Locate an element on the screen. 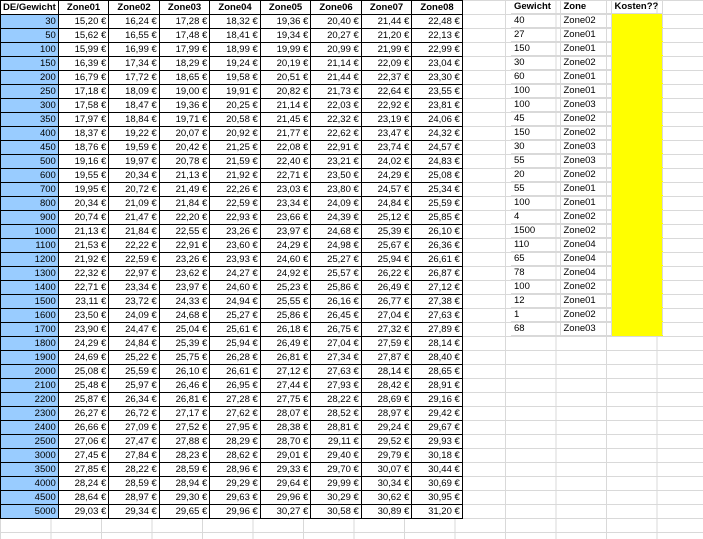 This screenshot has height=539, width=703. price-cell: 21,99 € is located at coordinates (386, 49).